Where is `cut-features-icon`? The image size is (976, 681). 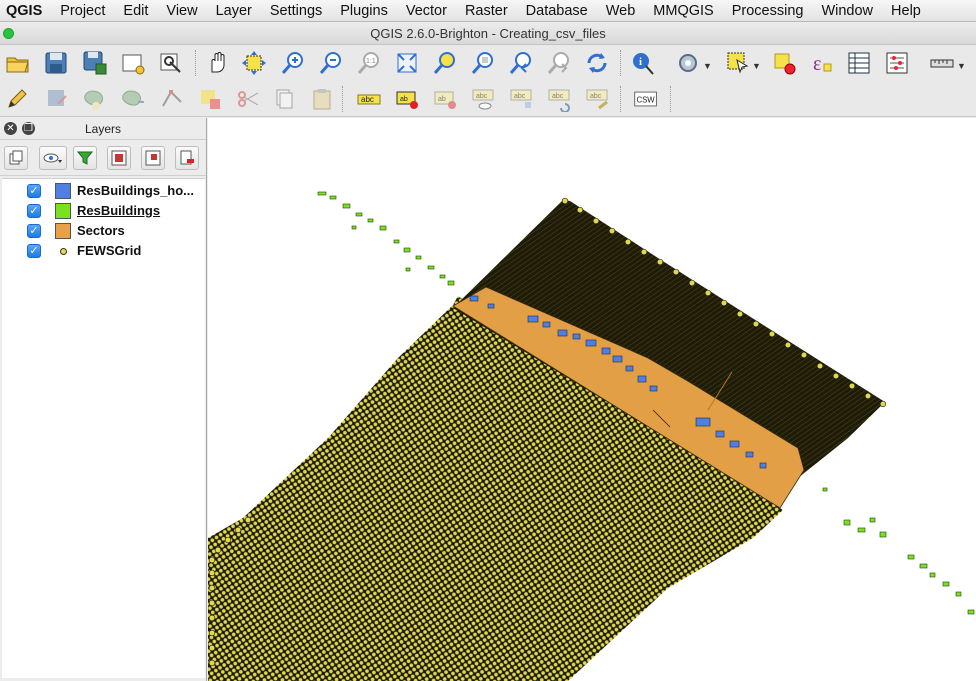 cut-features-icon is located at coordinates (248, 99).